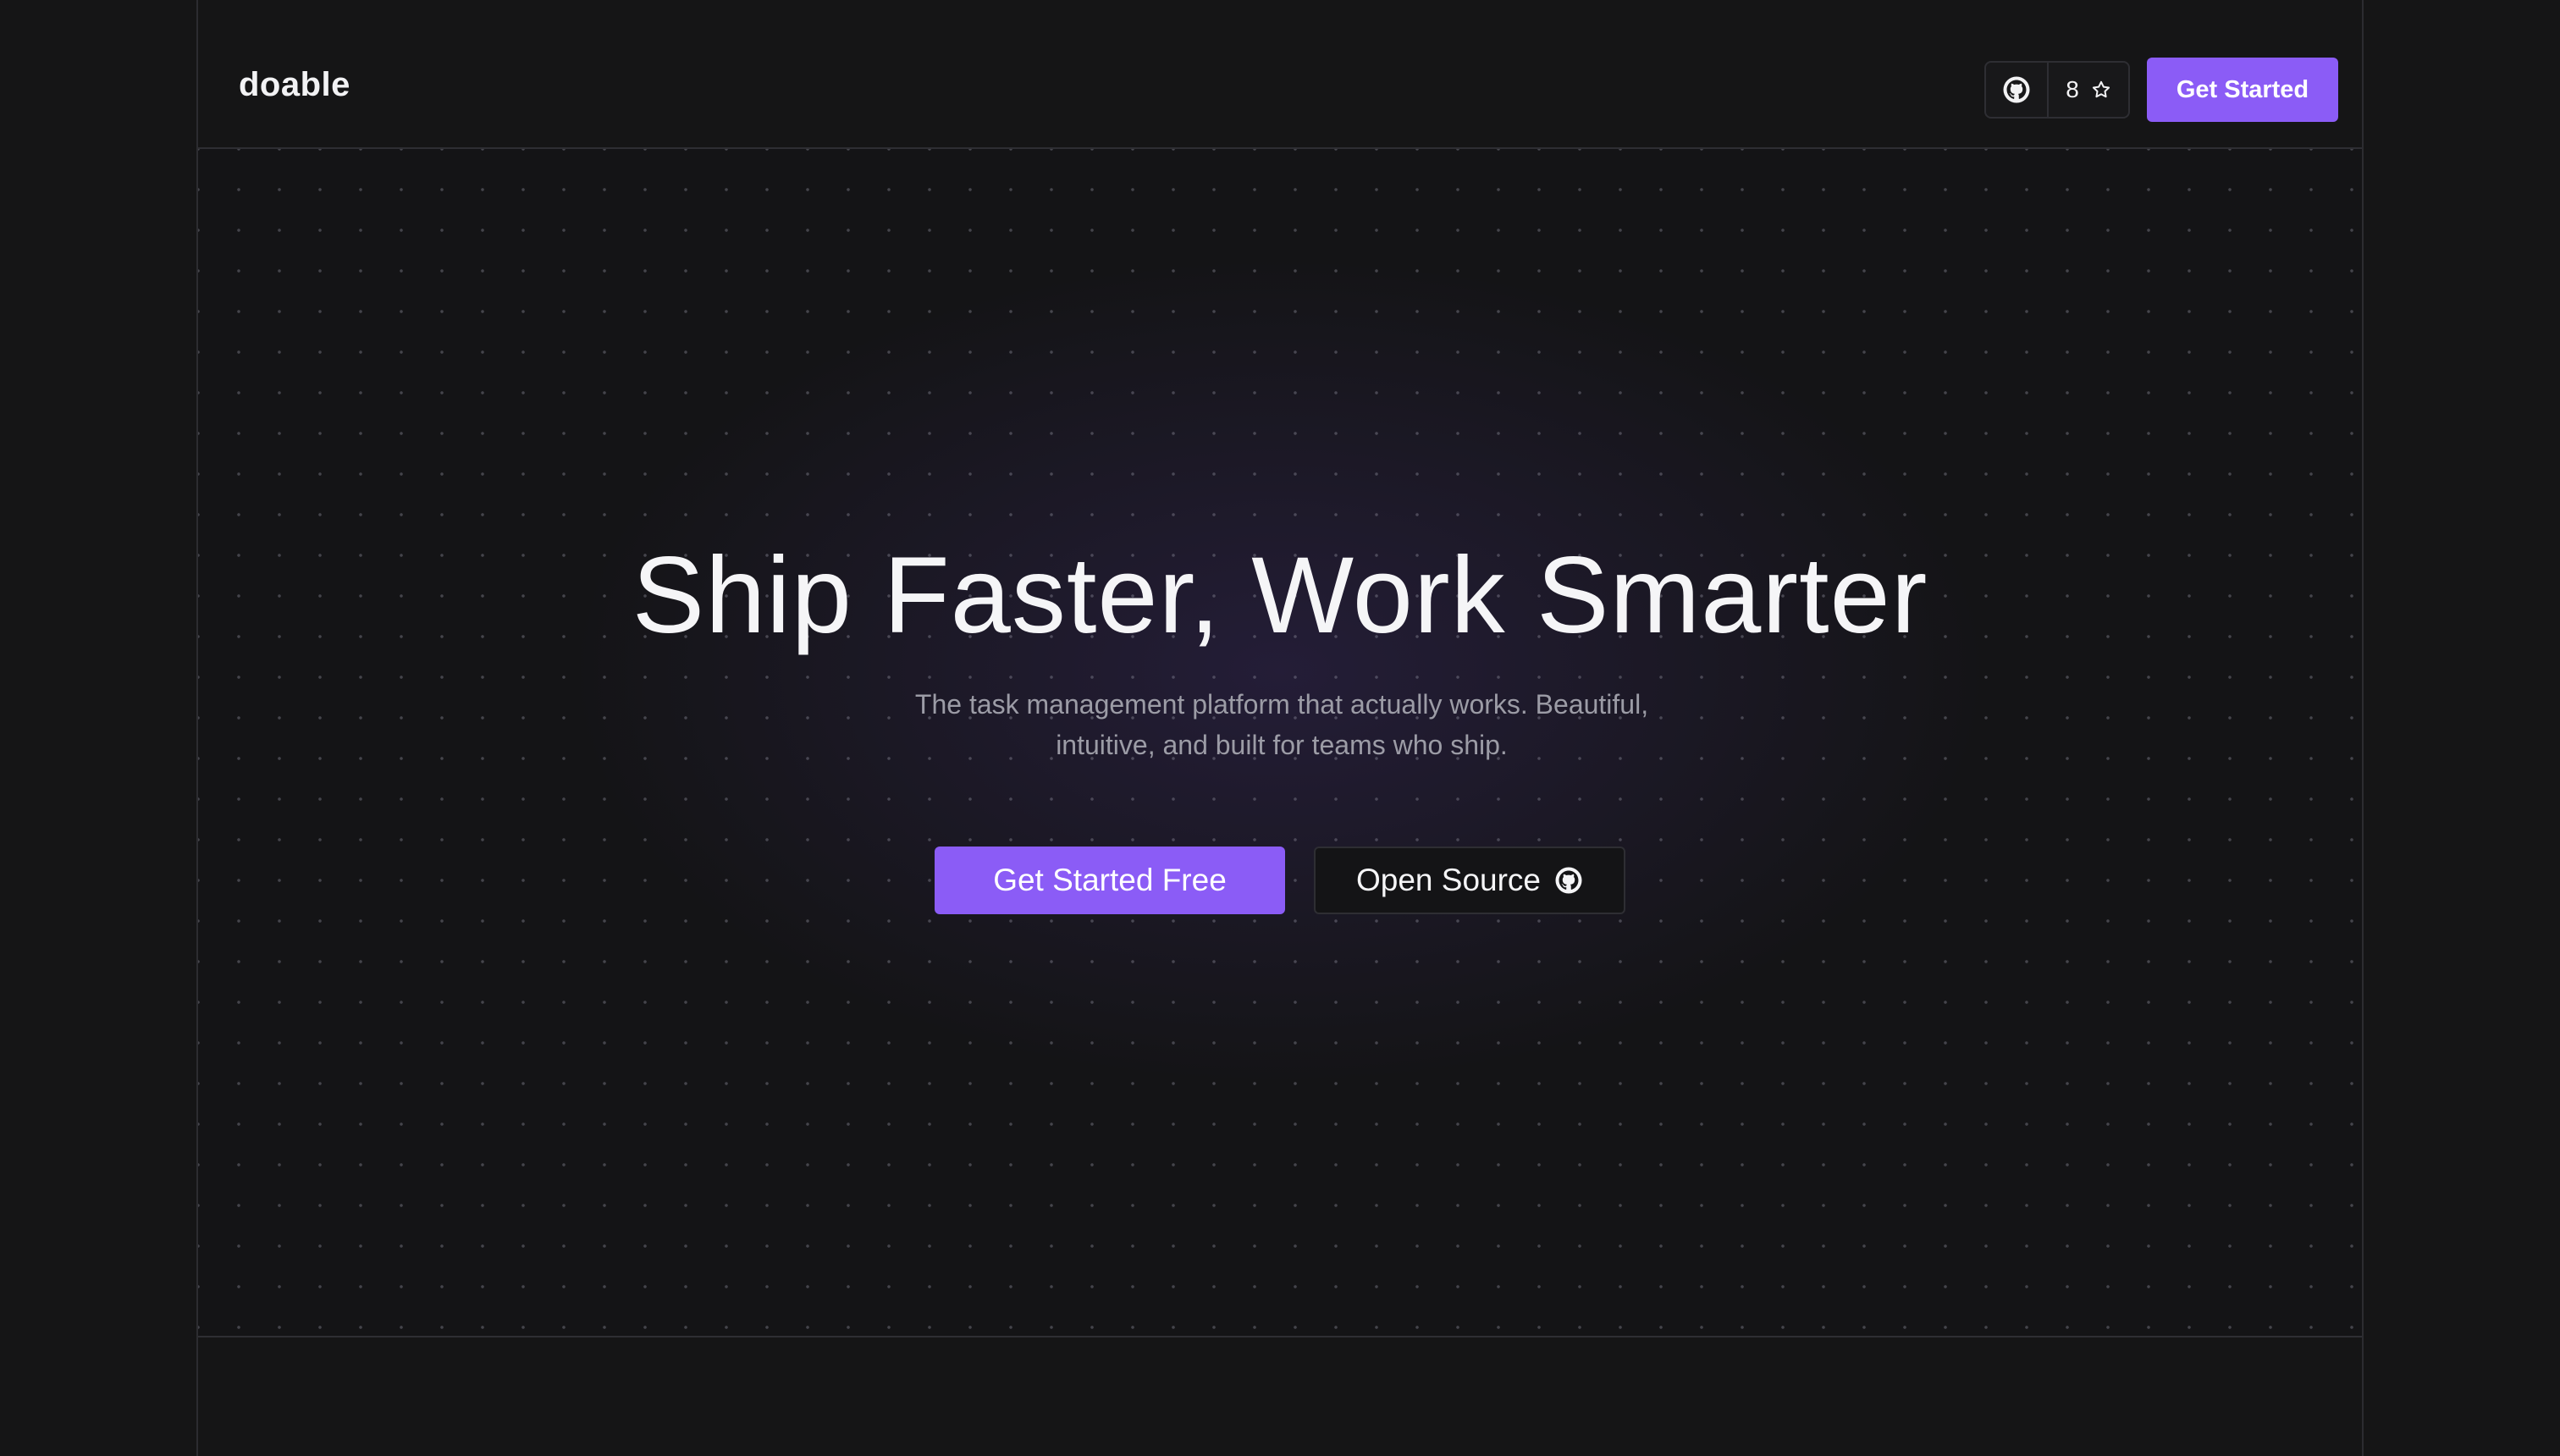 This screenshot has height=1456, width=2560. I want to click on open-source-label: Open Source, so click(1448, 880).